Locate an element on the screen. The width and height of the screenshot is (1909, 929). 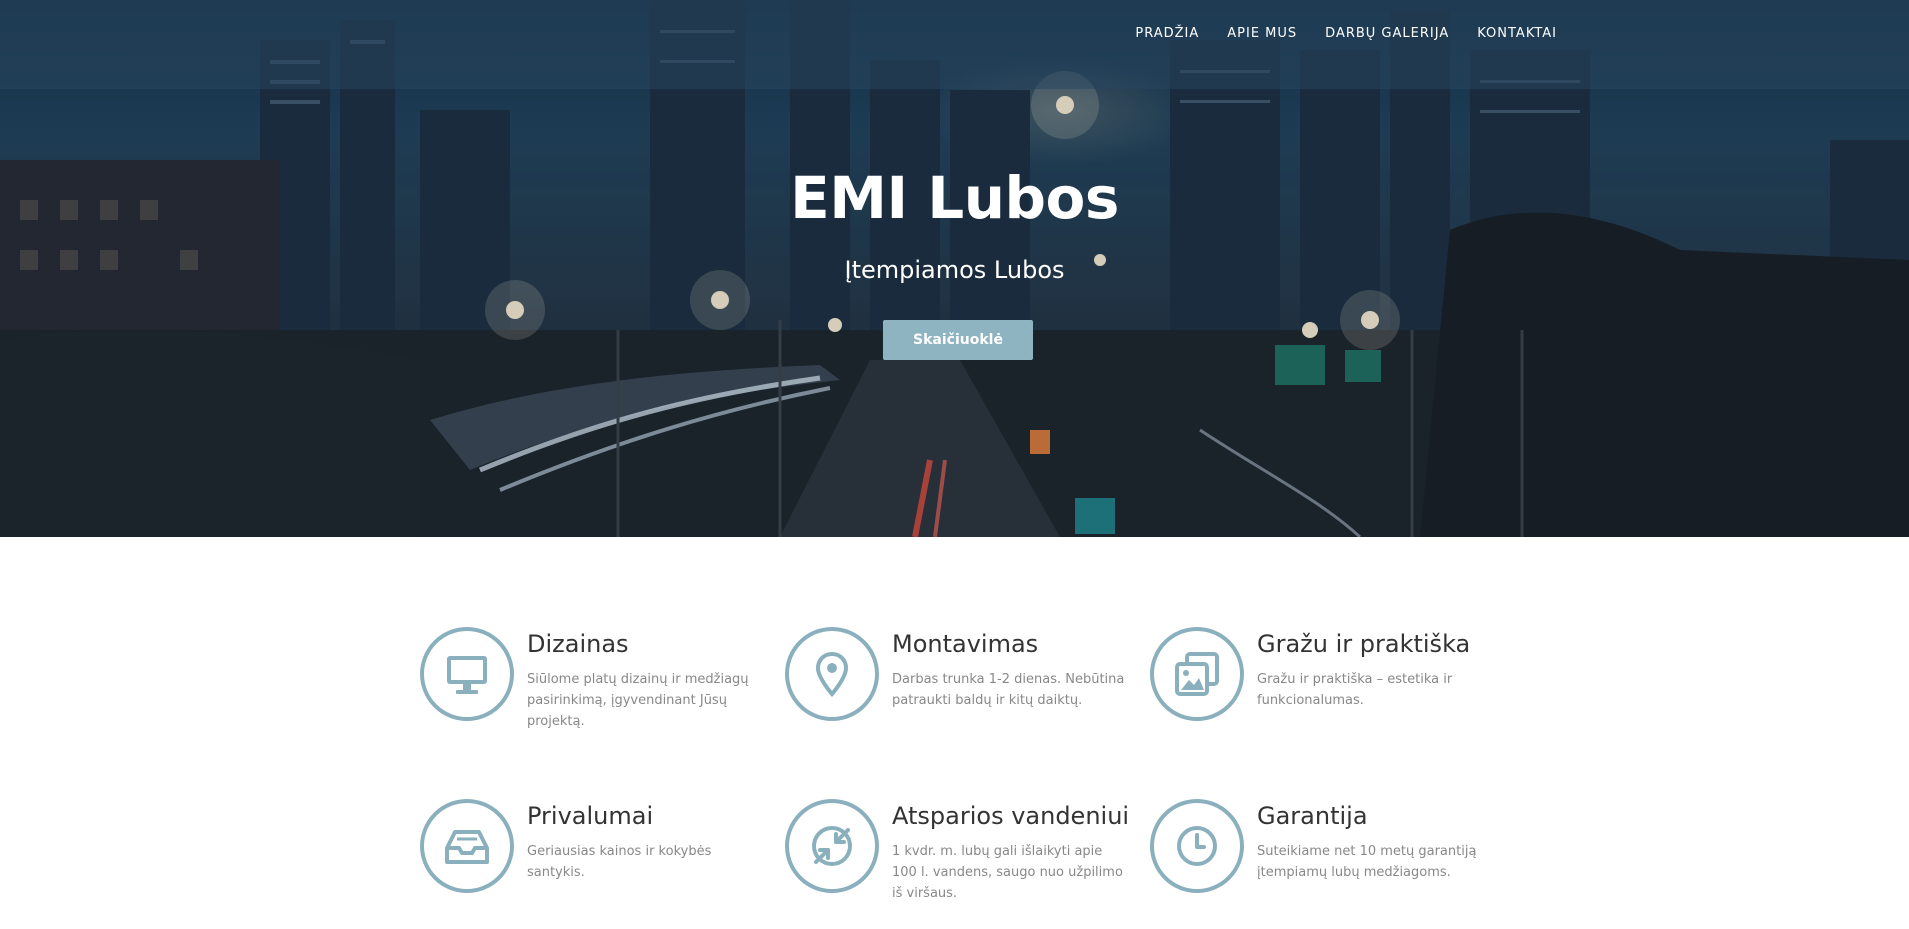
nav-link-darbu-galerija: DARBŲ GALERIJA is located at coordinates (1387, 34).